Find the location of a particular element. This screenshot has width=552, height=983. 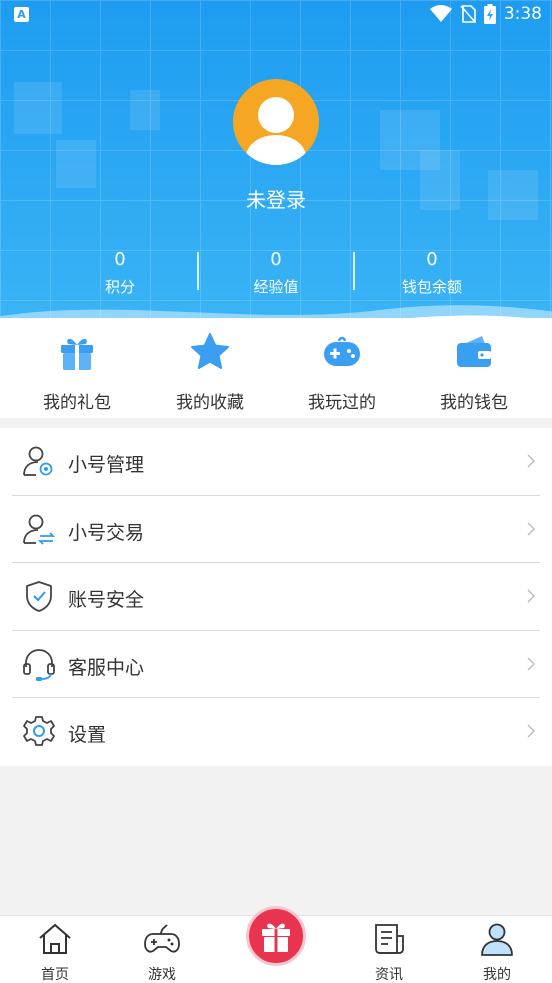

menu-label: 账号安全 is located at coordinates (106, 600).